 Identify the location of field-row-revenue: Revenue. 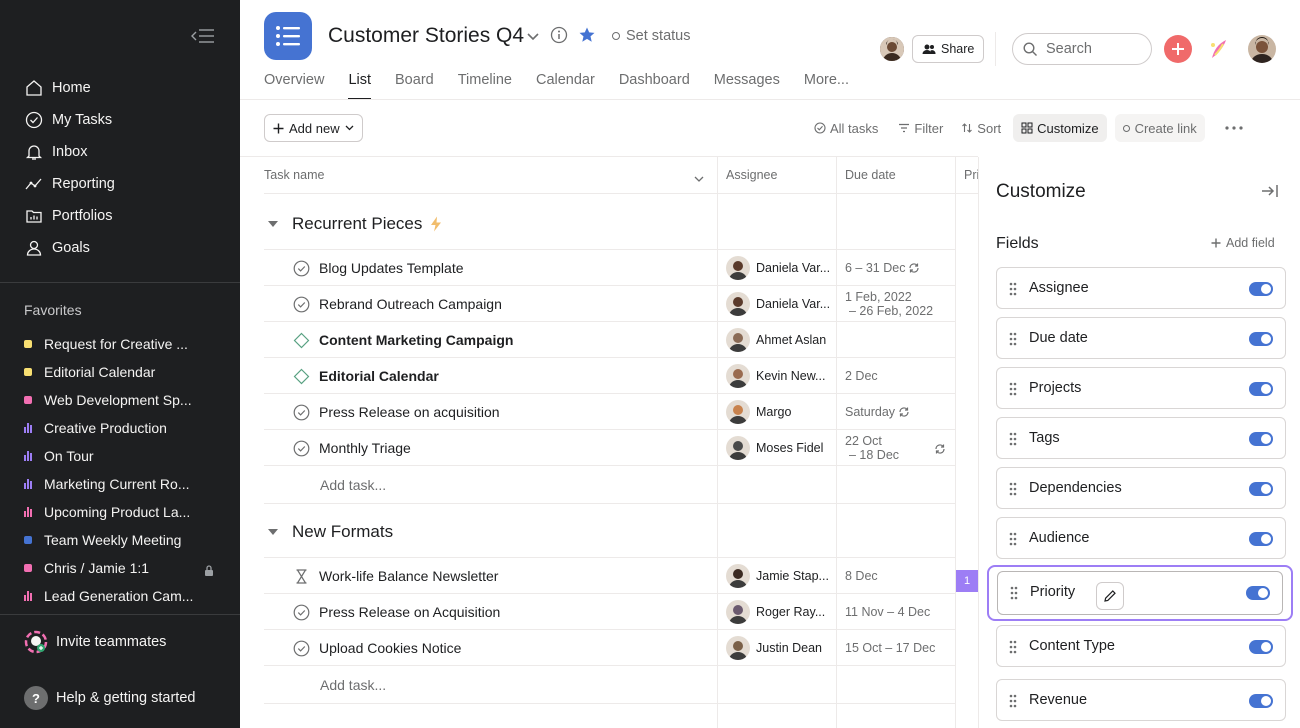
(1141, 700).